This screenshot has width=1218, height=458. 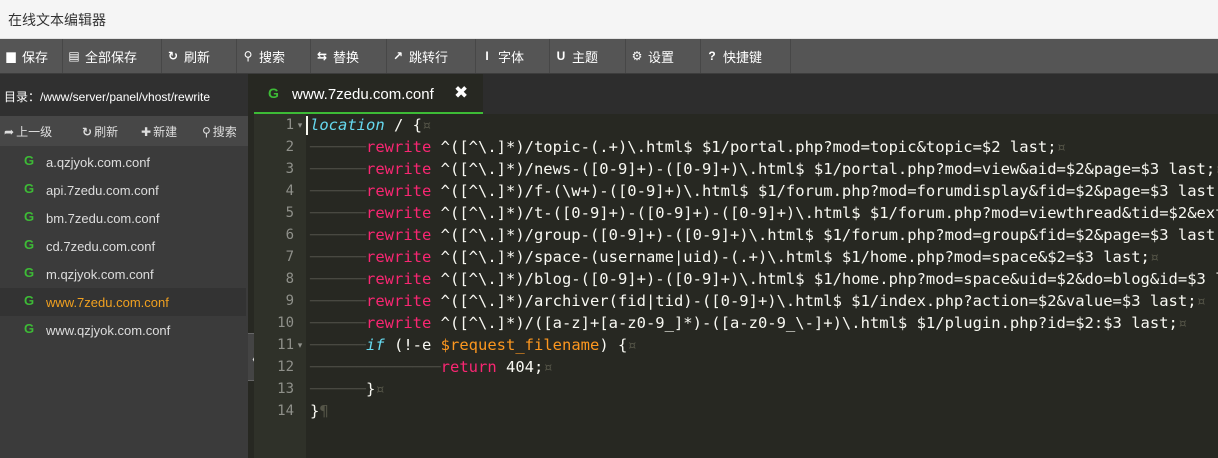 What do you see at coordinates (248, 56) in the screenshot?
I see `search-icon: ⚲` at bounding box center [248, 56].